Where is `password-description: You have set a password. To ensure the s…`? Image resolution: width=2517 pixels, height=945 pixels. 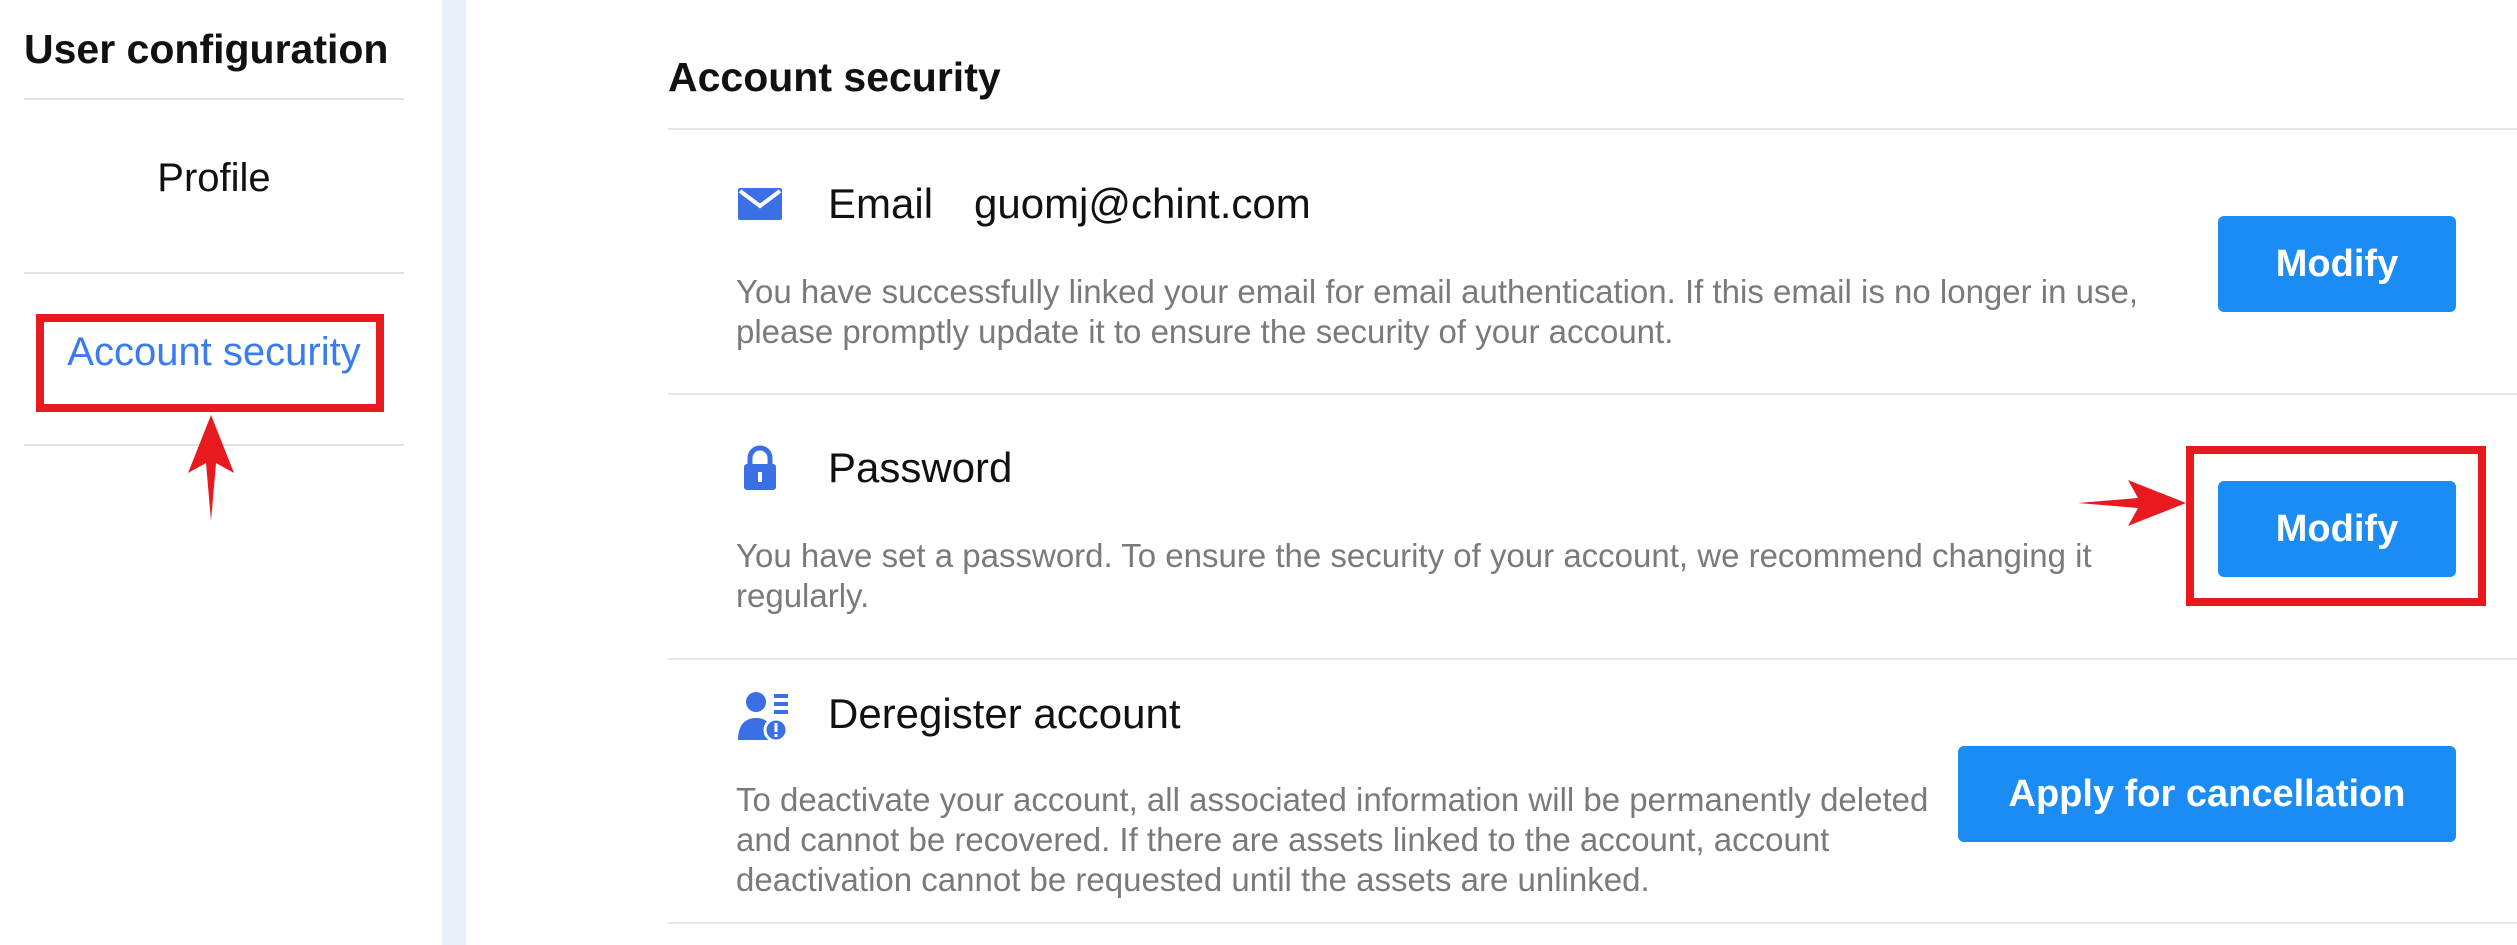
password-description: You have set a password. To ensure the s… is located at coordinates (1414, 575).